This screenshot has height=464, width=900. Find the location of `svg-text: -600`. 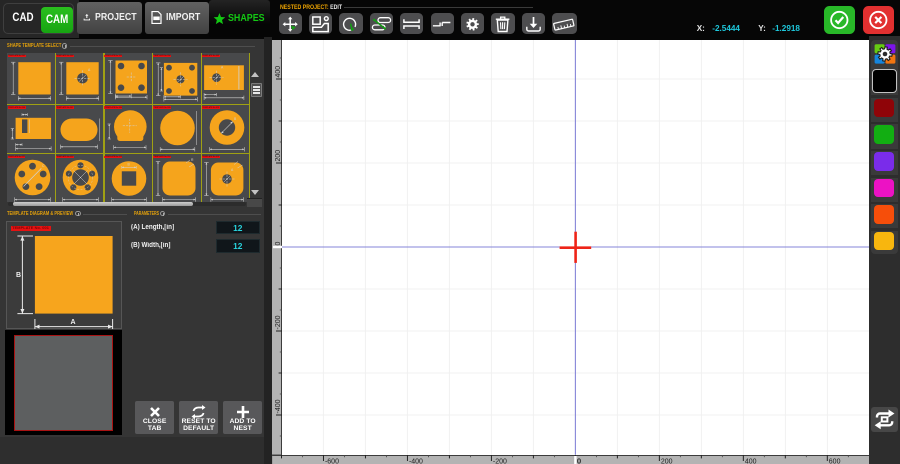

svg-text: -600 is located at coordinates (332, 461).